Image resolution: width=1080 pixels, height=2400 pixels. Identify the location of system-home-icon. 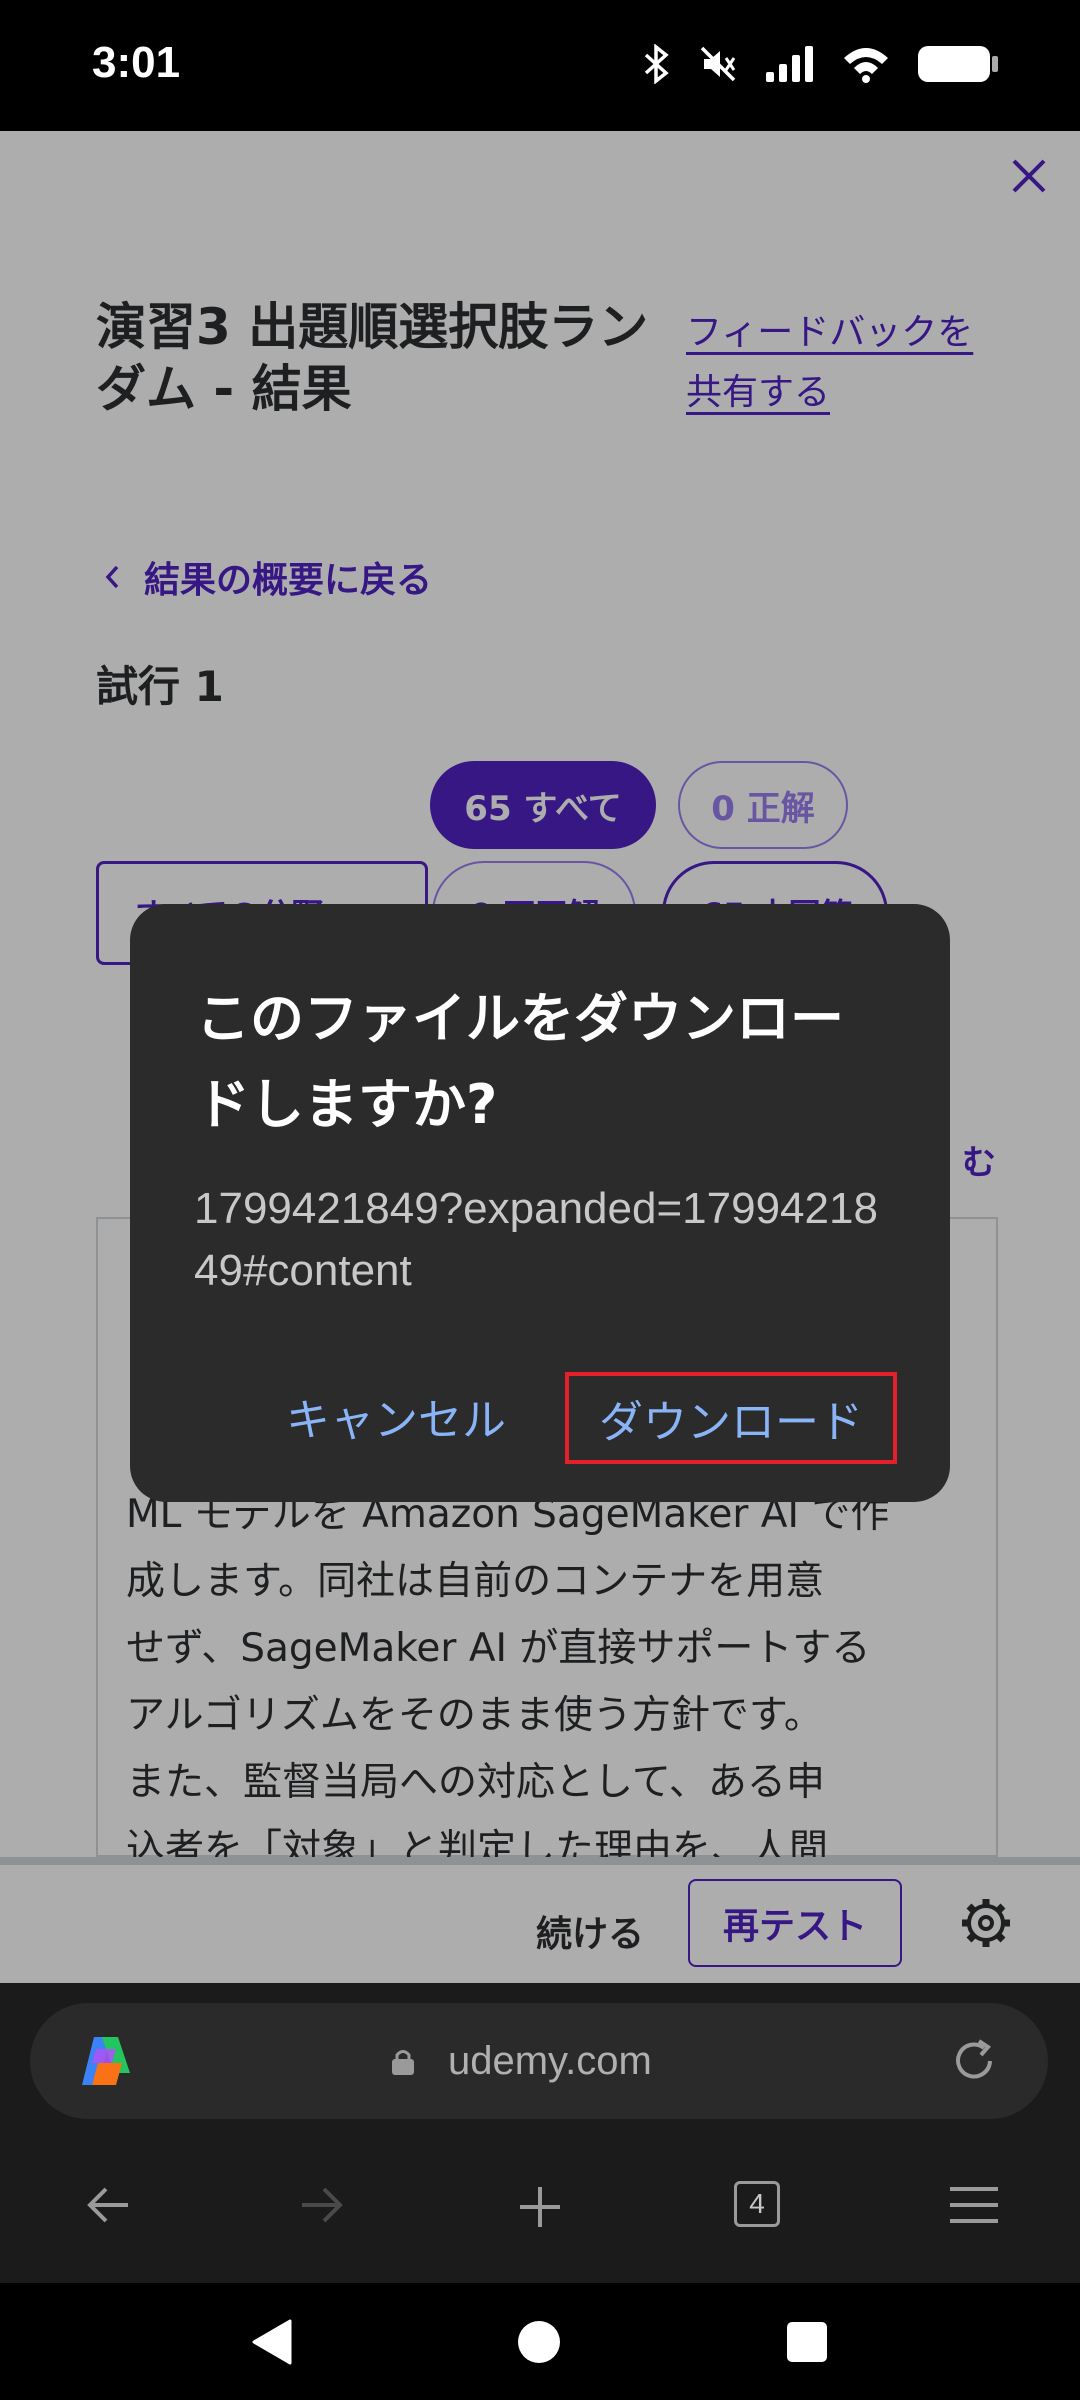
(539, 2342).